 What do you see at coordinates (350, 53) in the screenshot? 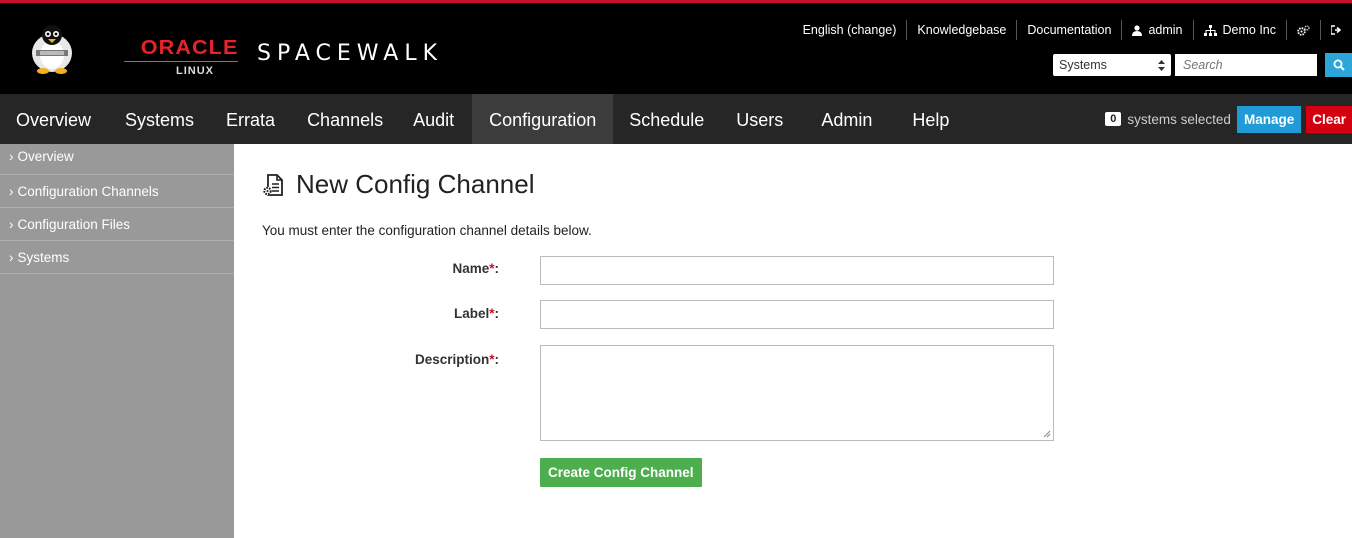
I see `product-name: SPACEWALK` at bounding box center [350, 53].